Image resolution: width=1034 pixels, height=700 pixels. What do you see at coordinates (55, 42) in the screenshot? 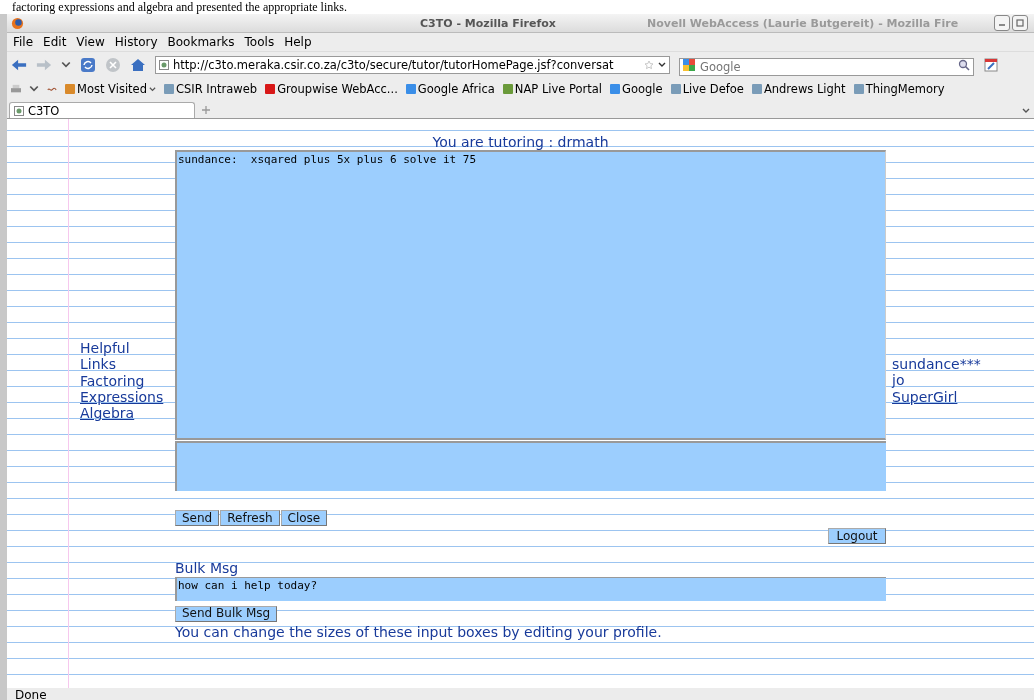
I see `menu-item: Edit` at bounding box center [55, 42].